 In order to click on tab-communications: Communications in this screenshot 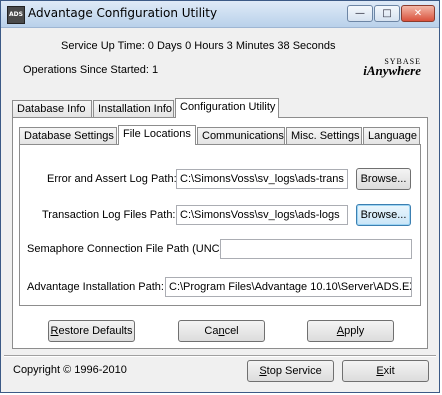, I will do `click(241, 136)`.